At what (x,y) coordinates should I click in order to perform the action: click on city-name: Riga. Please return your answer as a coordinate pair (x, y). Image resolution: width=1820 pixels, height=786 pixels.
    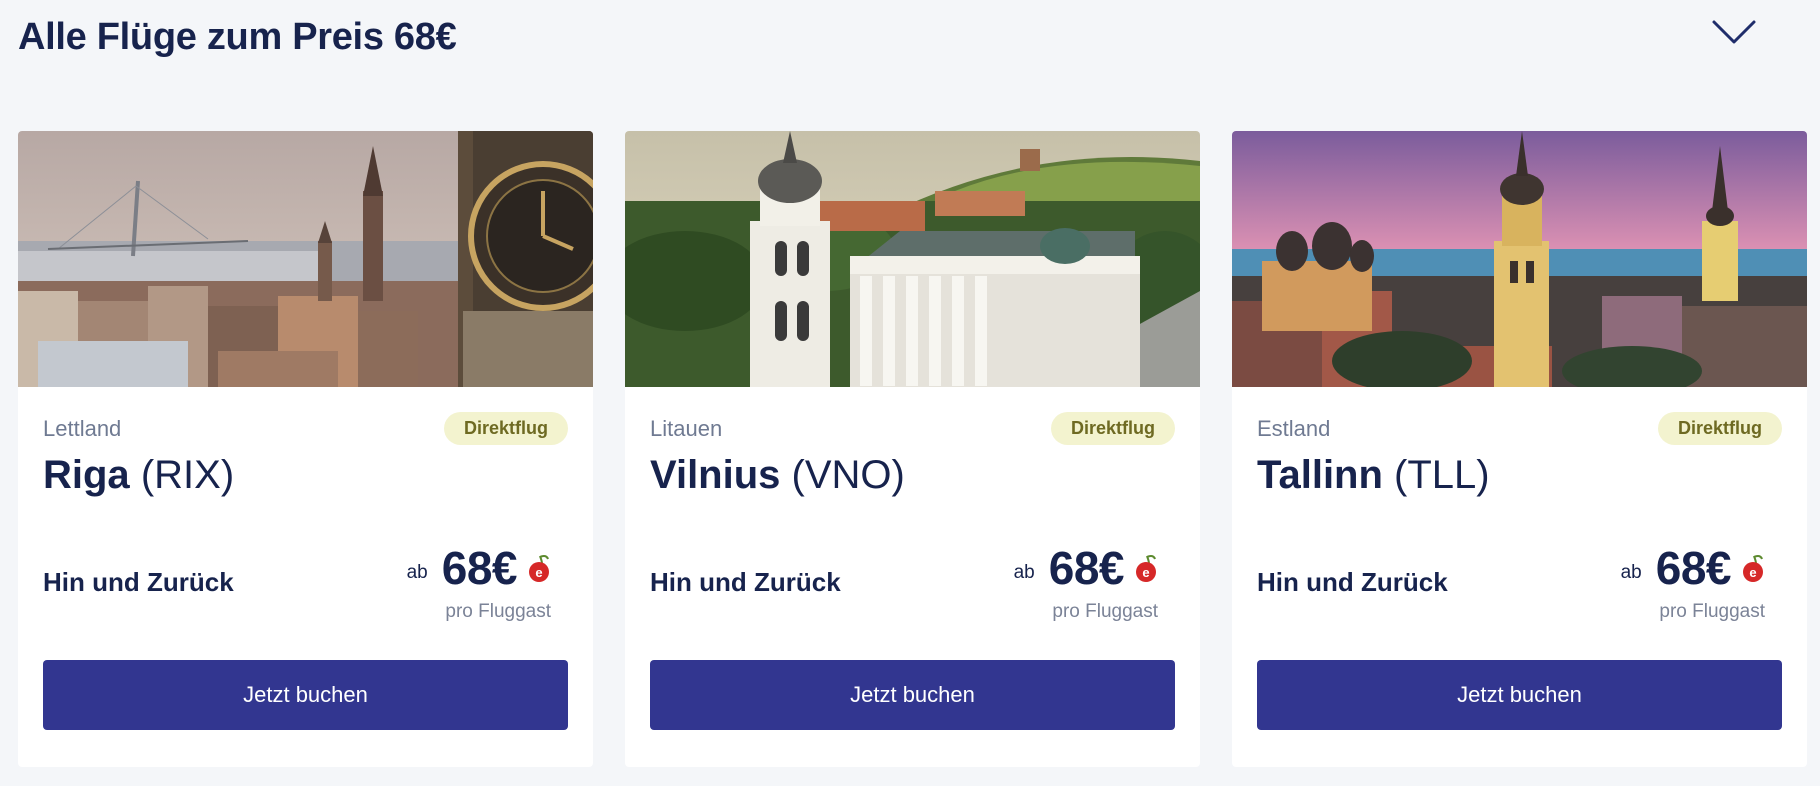
    Looking at the image, I should click on (86, 475).